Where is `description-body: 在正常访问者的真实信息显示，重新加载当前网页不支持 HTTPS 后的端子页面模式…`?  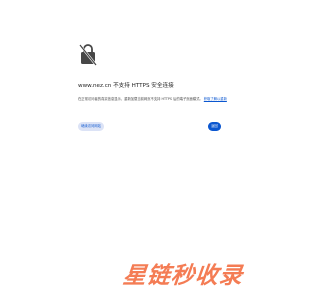 description-body: 在正常访问者的真实信息显示，重新加载当前网页不支持 HTTPS 后的端子页面模式… is located at coordinates (140, 99).